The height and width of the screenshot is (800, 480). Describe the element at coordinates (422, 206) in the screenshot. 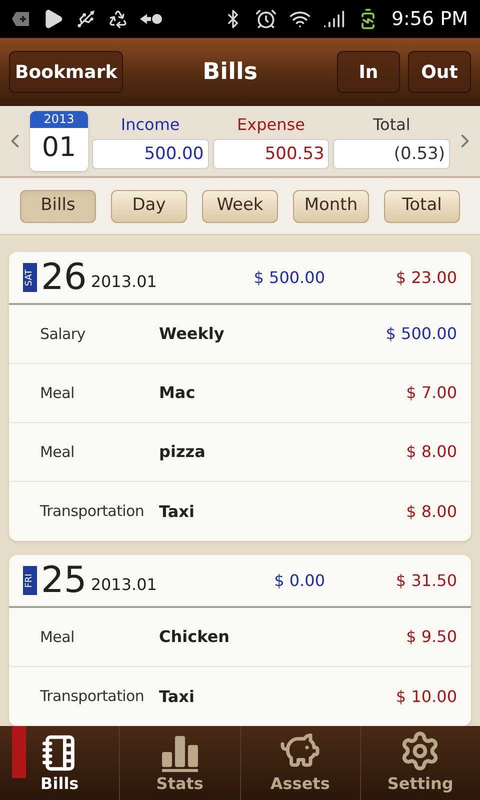

I see `filter-tab: Total` at that location.